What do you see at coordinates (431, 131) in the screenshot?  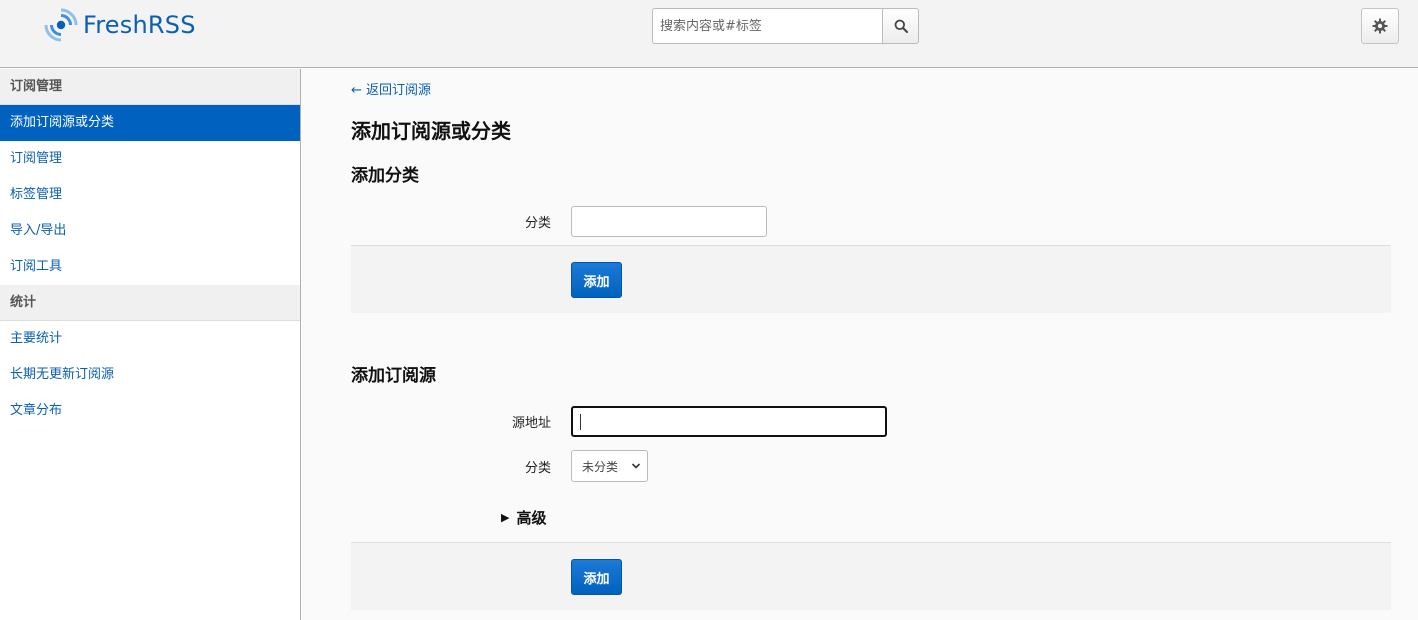 I see `page-title: 添加订阅源或分类` at bounding box center [431, 131].